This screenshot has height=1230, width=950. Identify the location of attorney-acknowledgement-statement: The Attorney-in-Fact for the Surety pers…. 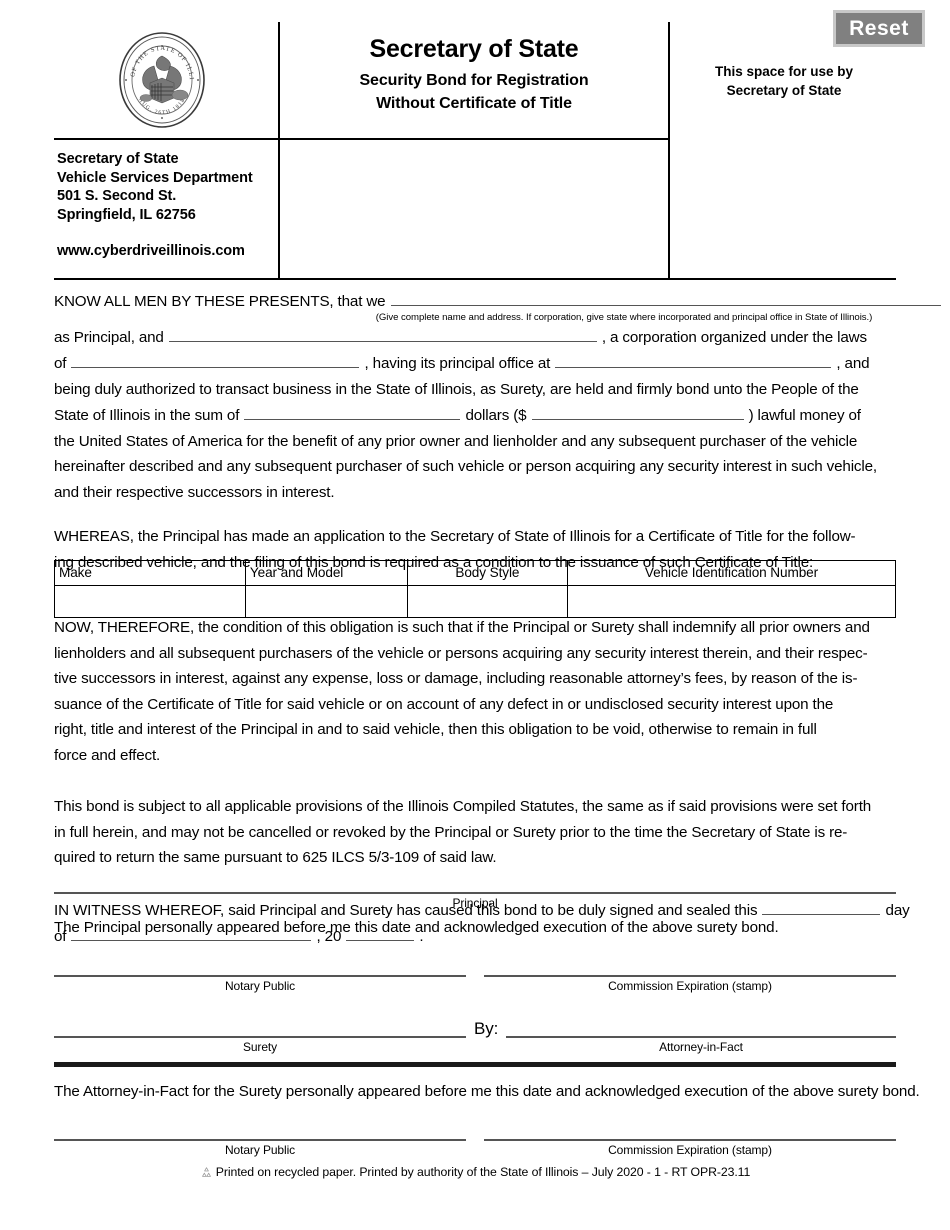
(487, 1091).